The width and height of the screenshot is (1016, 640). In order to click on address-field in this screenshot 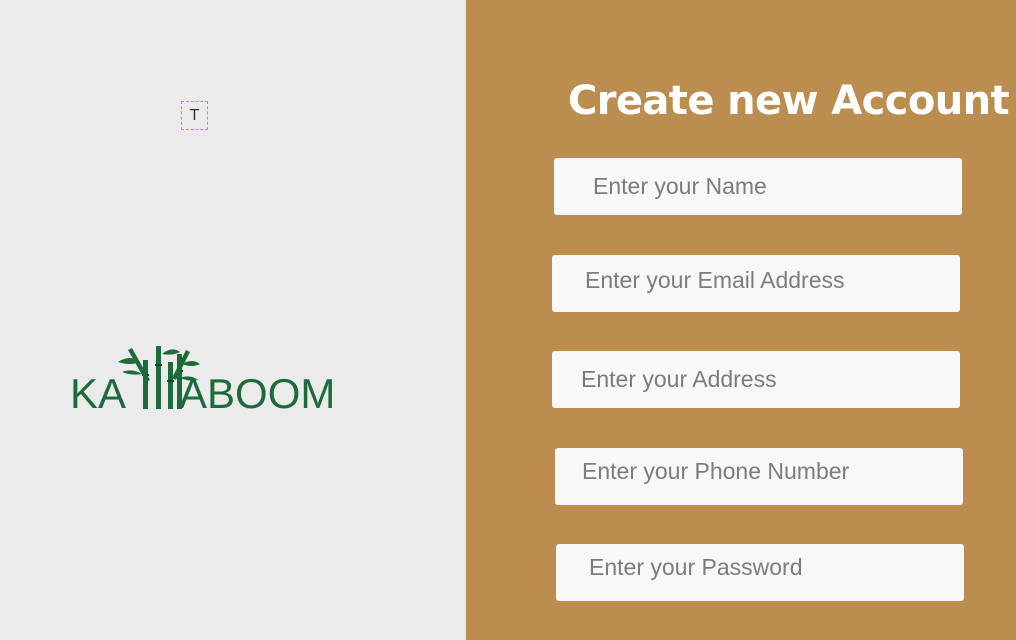, I will do `click(756, 379)`.